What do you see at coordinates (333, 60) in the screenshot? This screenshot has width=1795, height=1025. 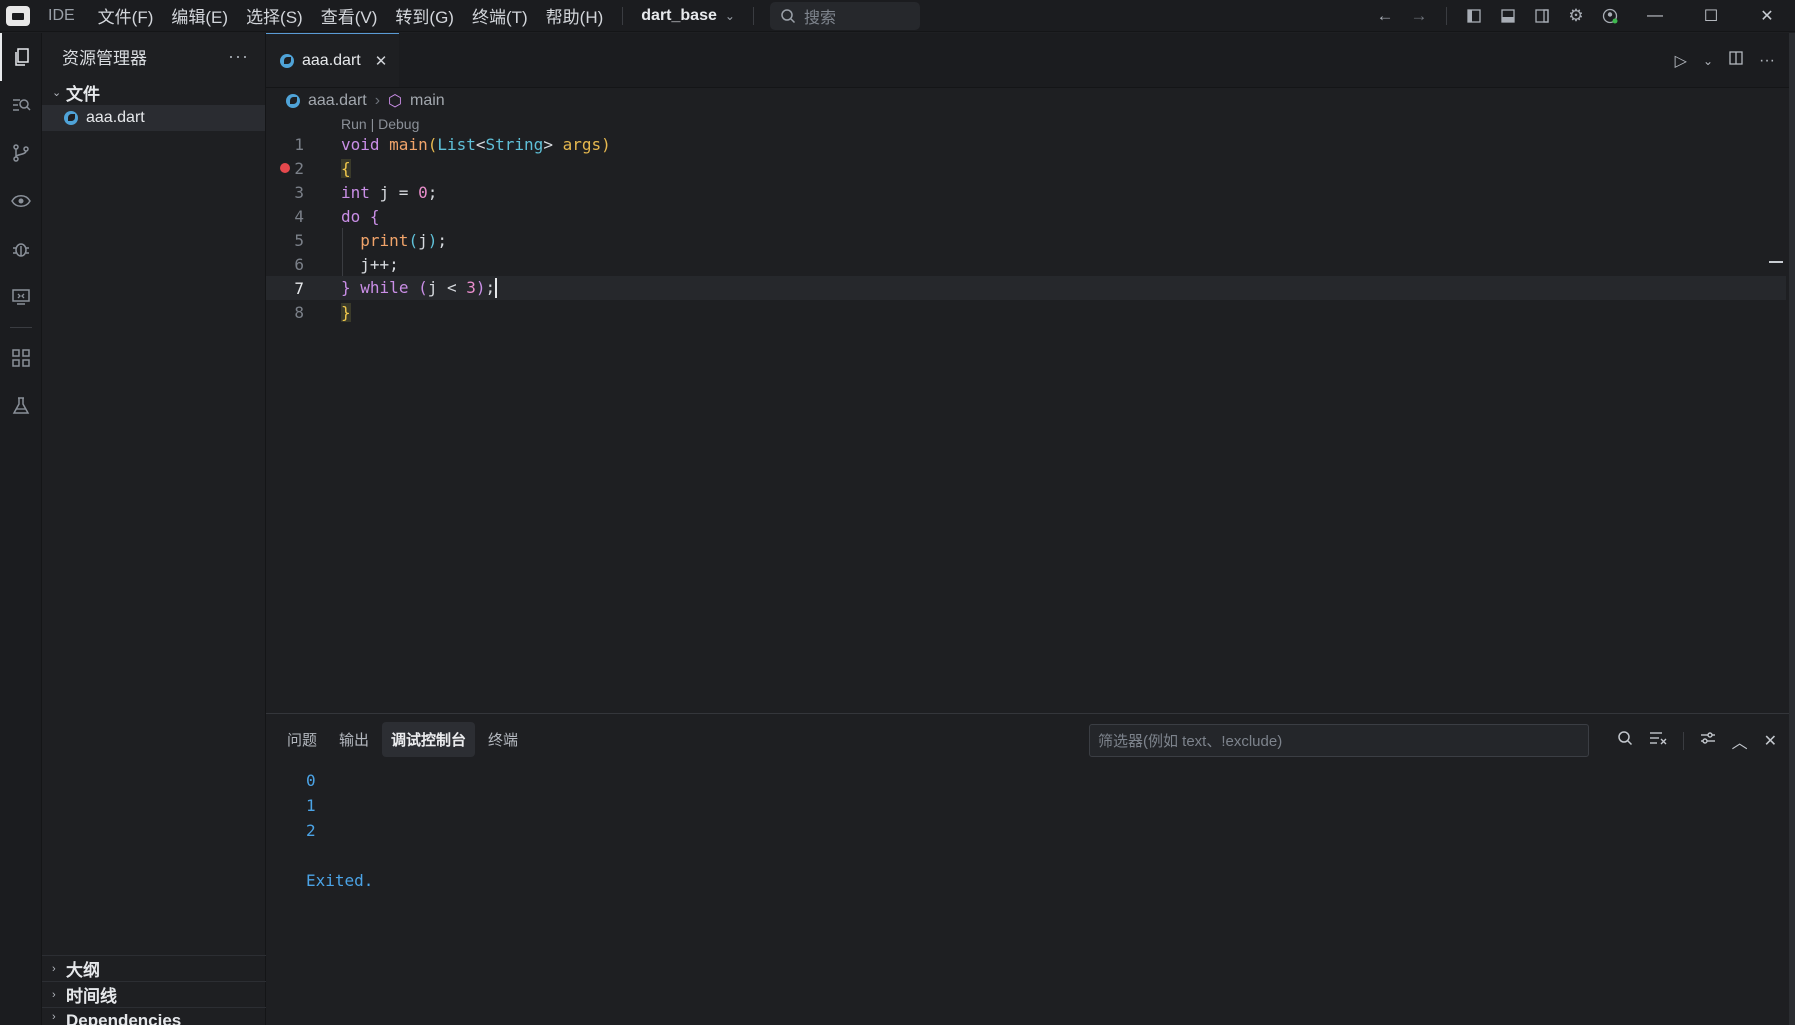 I see `tab-aaa-dart: aaa.dart ✕` at bounding box center [333, 60].